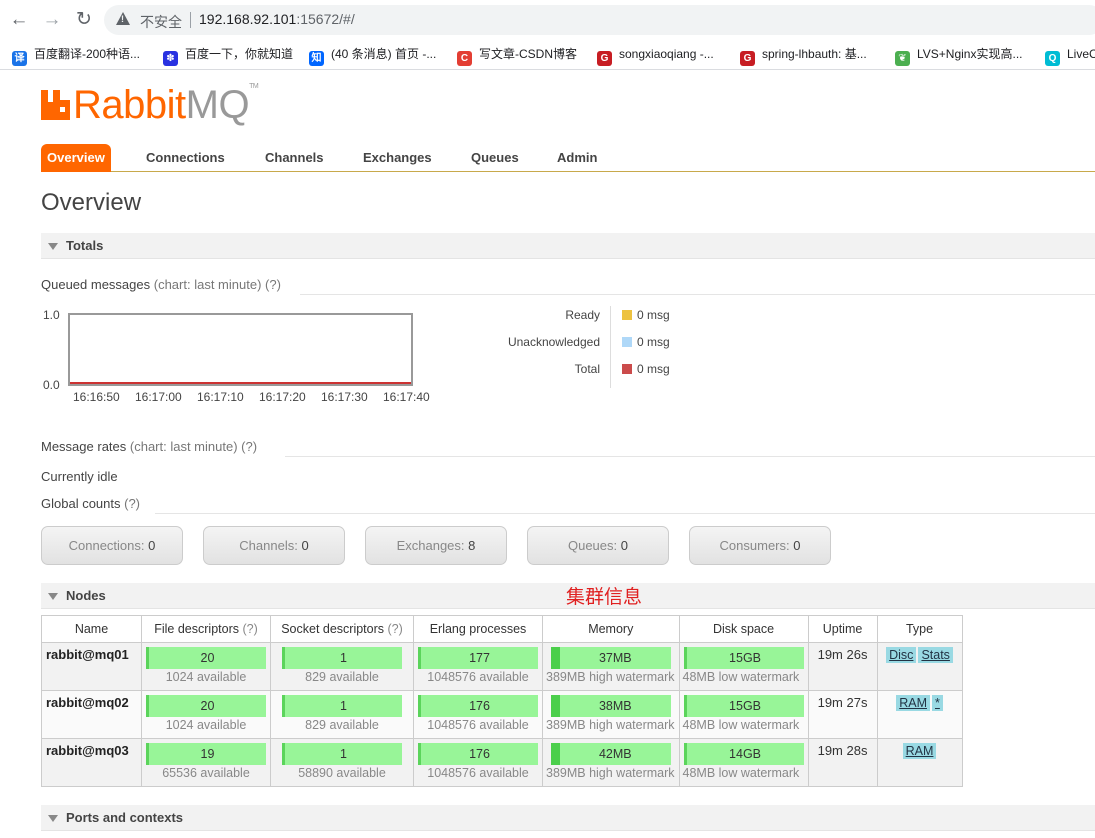 This screenshot has width=1095, height=838. I want to click on memory-bar: 37MB, so click(610, 658).